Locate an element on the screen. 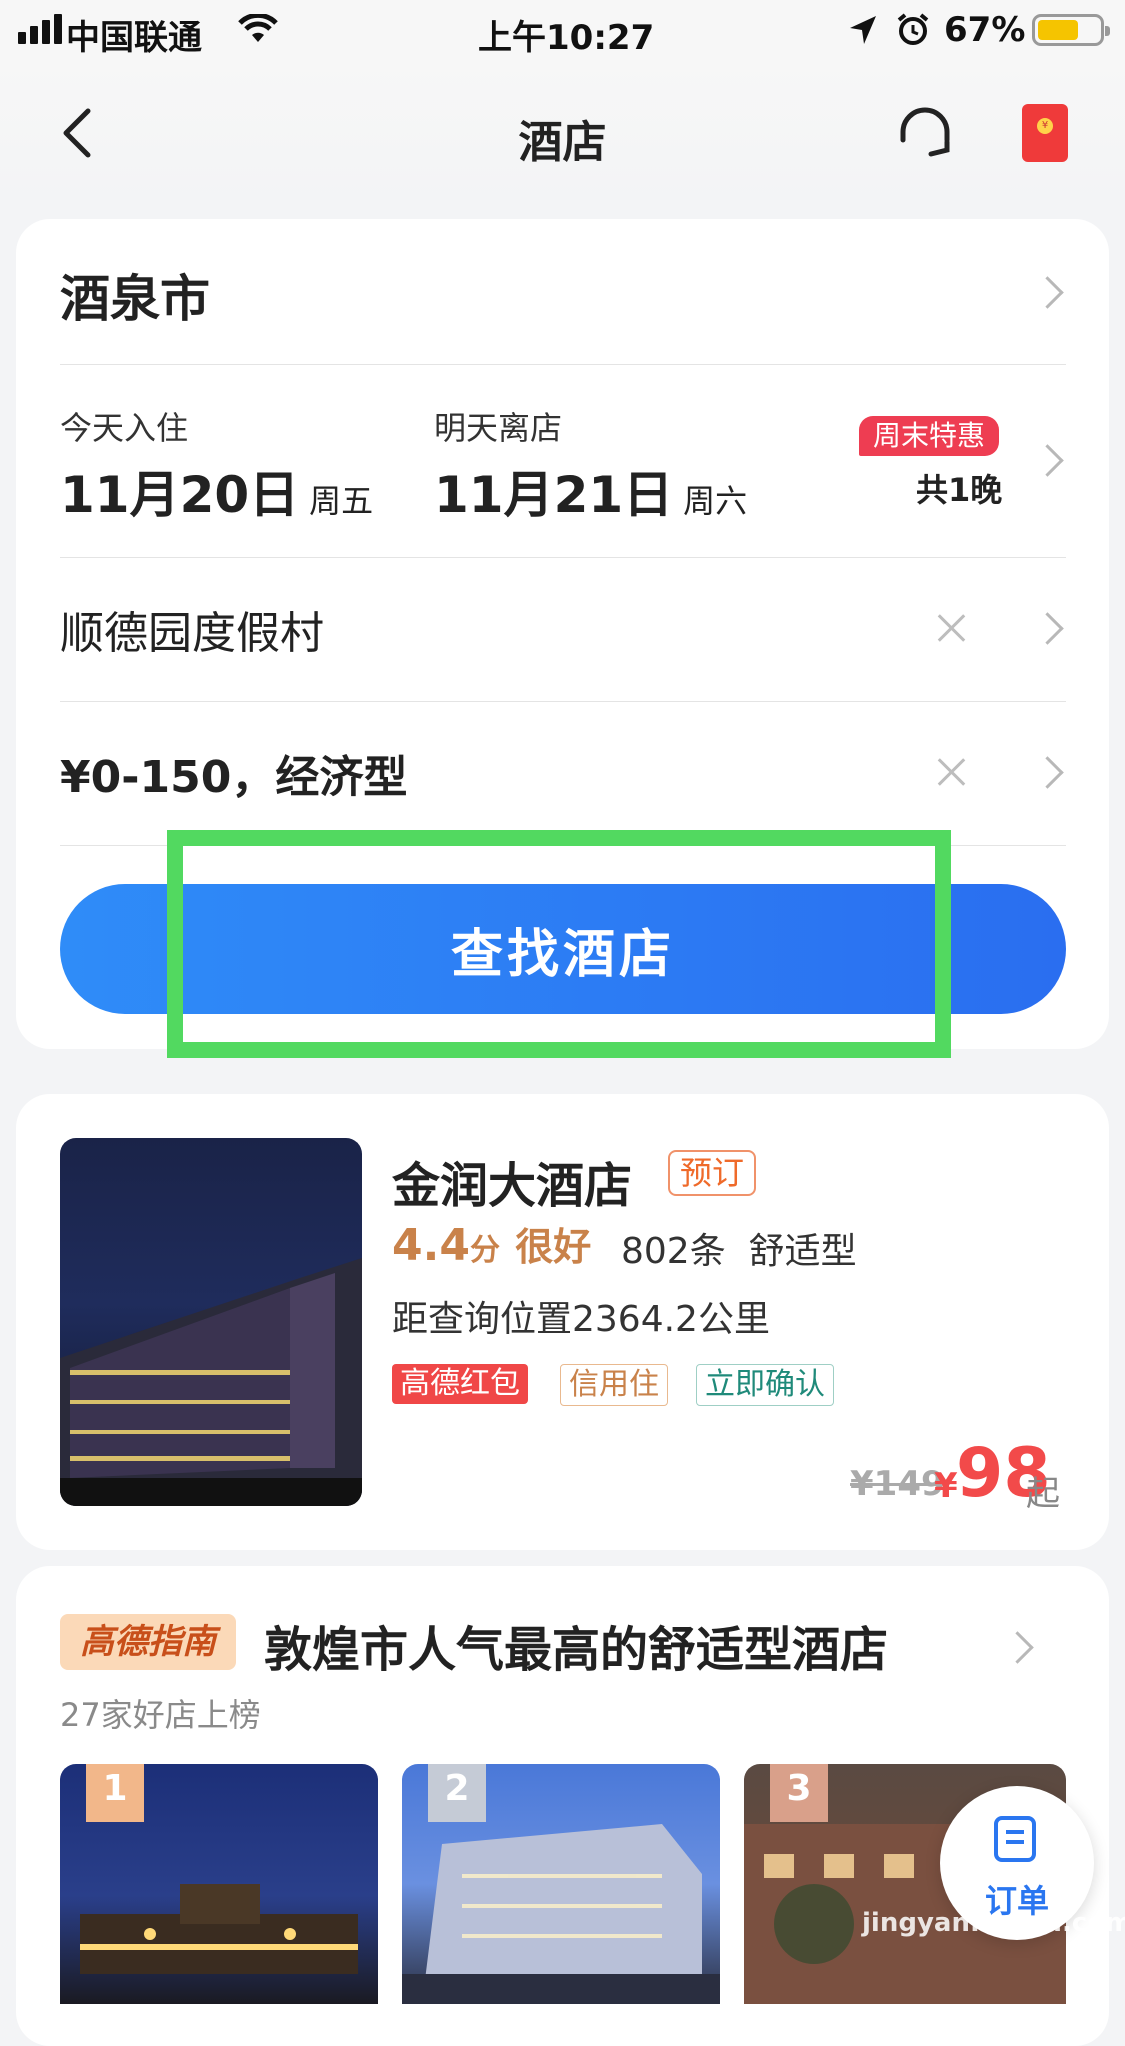  page-title: 酒店 is located at coordinates (562, 142).